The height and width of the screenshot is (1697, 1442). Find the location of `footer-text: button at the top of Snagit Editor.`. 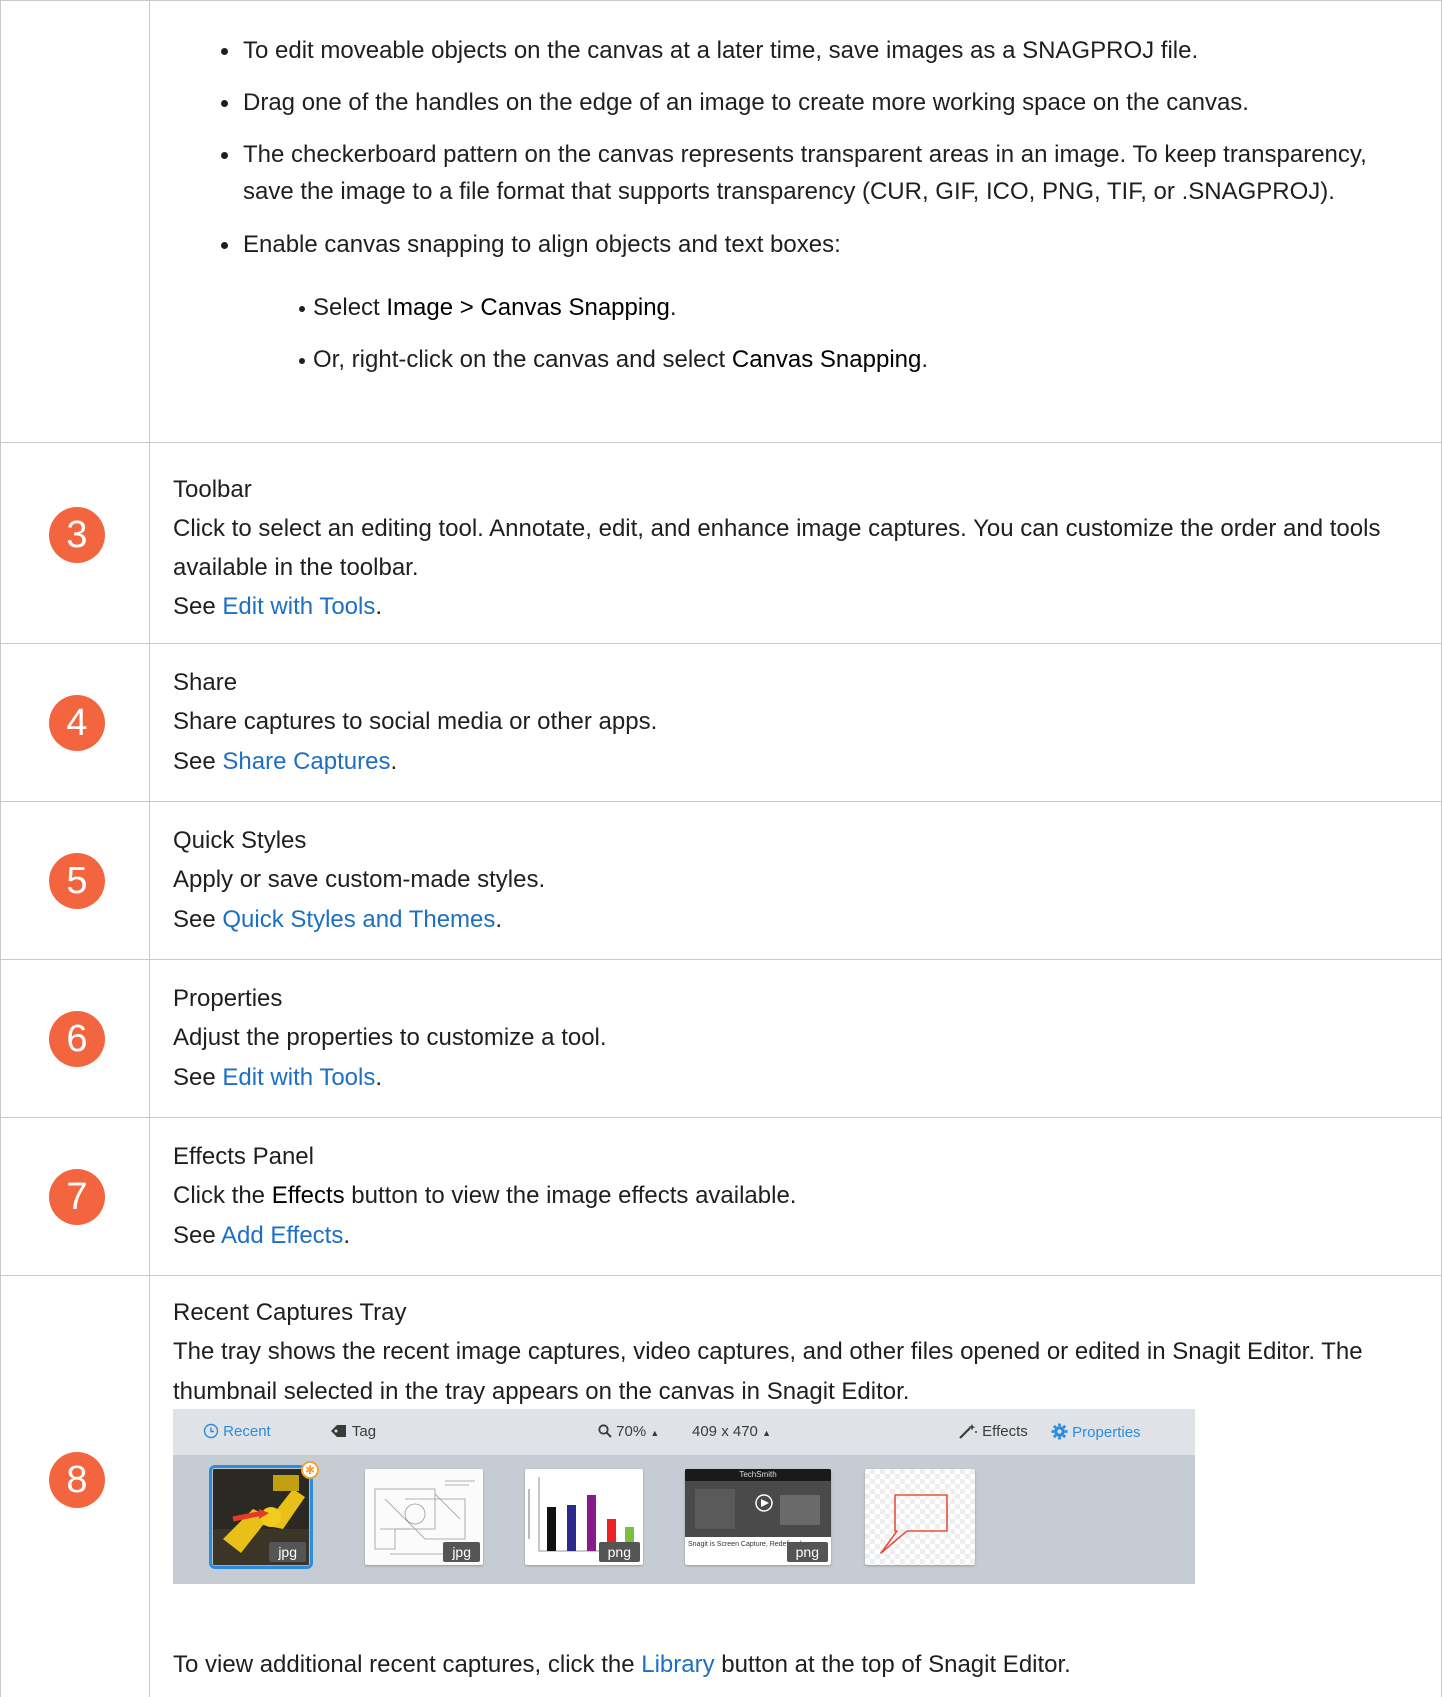

footer-text: button at the top of Snagit Editor. is located at coordinates (892, 1664).